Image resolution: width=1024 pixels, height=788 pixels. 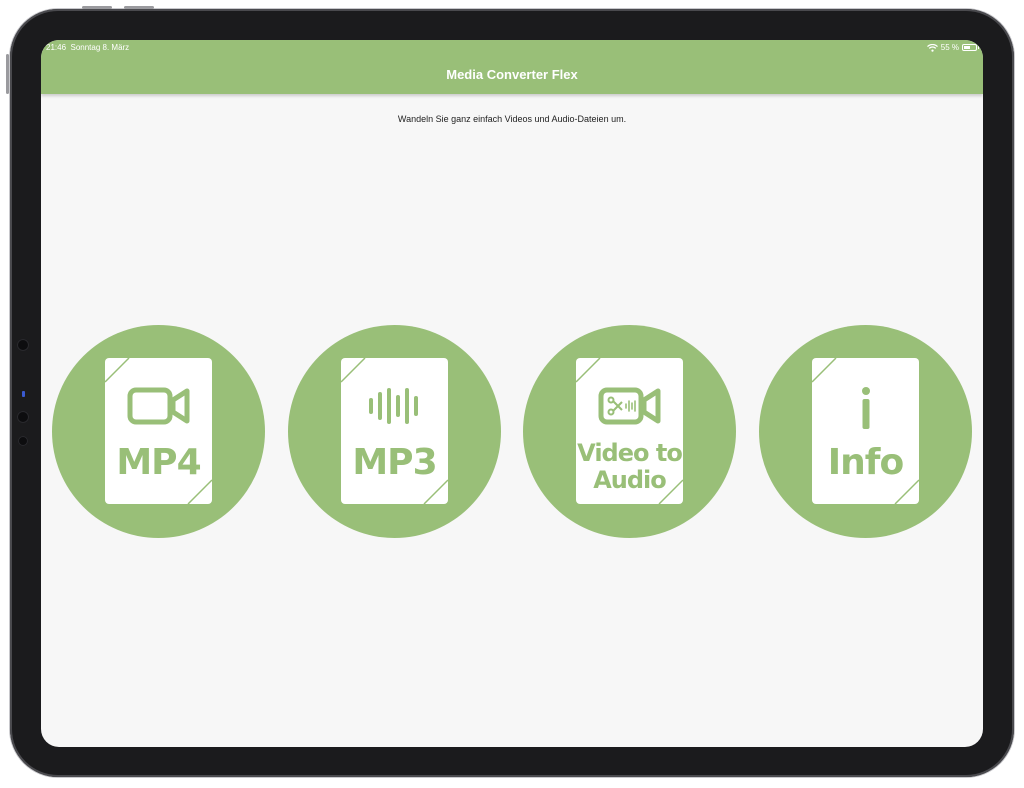 I want to click on mp3-card: MP3, so click(x=394, y=431).